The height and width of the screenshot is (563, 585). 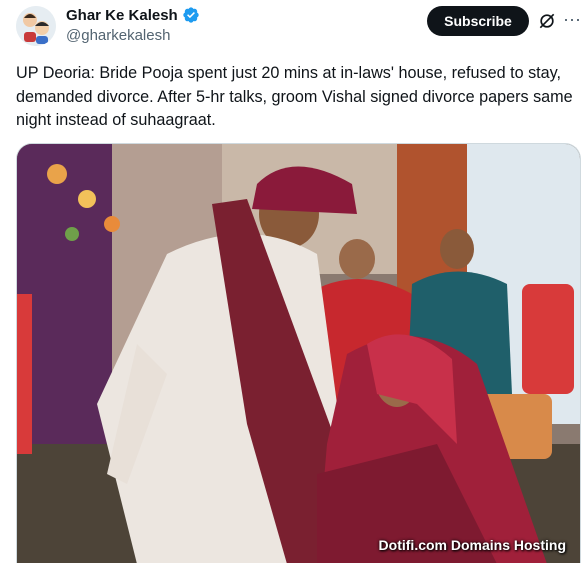 I want to click on author-handle: @gharkekalesh, so click(x=118, y=35).